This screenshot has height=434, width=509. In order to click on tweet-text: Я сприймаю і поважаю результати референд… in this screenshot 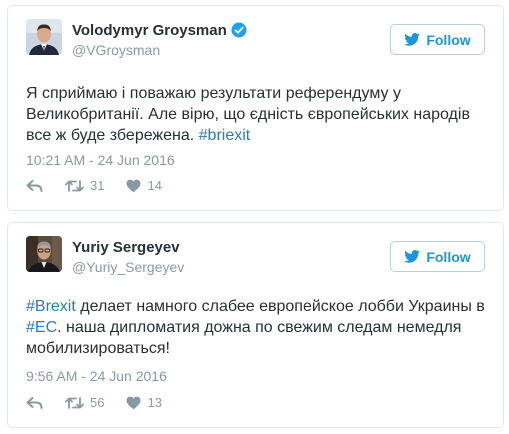, I will do `click(248, 114)`.